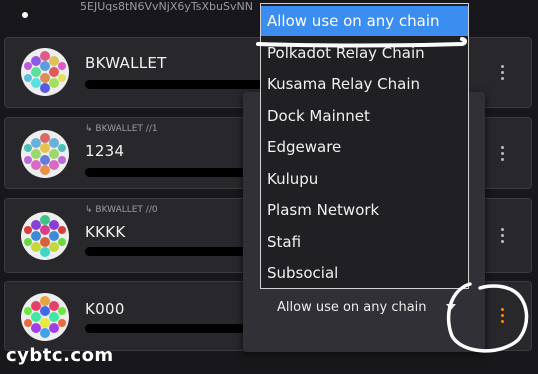  Describe the element at coordinates (60, 355) in the screenshot. I see `watermark: cybtc.com` at that location.